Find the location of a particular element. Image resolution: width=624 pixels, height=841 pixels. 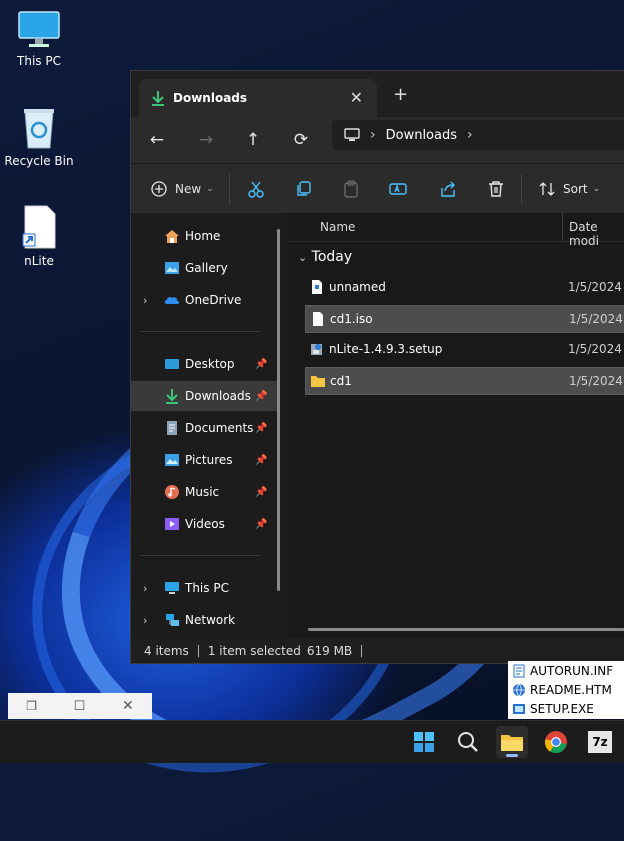

tab-downloads: Downloads ✕ is located at coordinates (258, 98).